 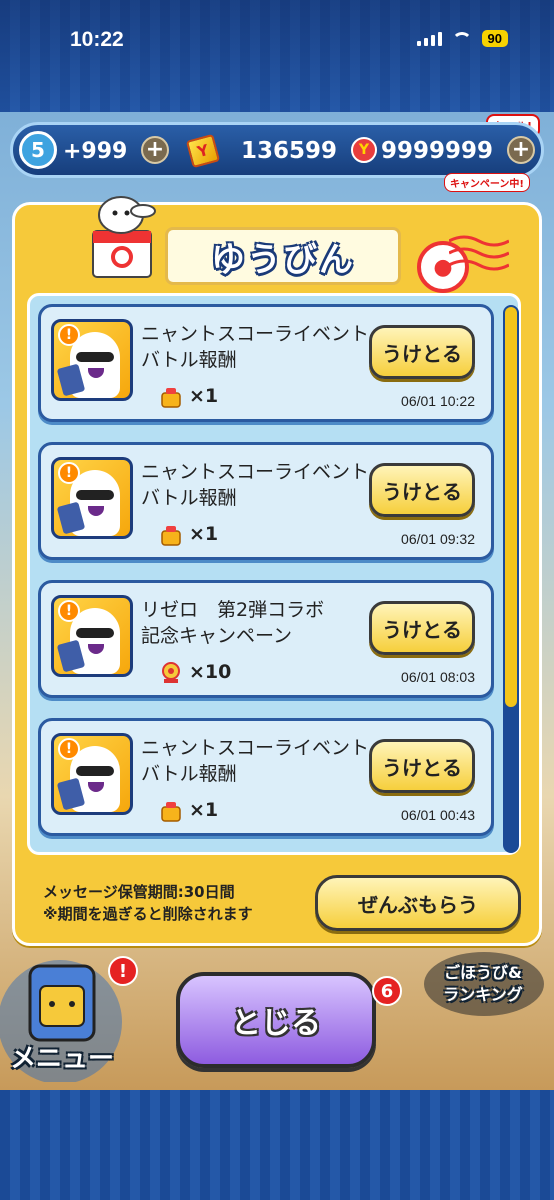 What do you see at coordinates (124, 237) in the screenshot?
I see `mailbox-mascot-icon` at bounding box center [124, 237].